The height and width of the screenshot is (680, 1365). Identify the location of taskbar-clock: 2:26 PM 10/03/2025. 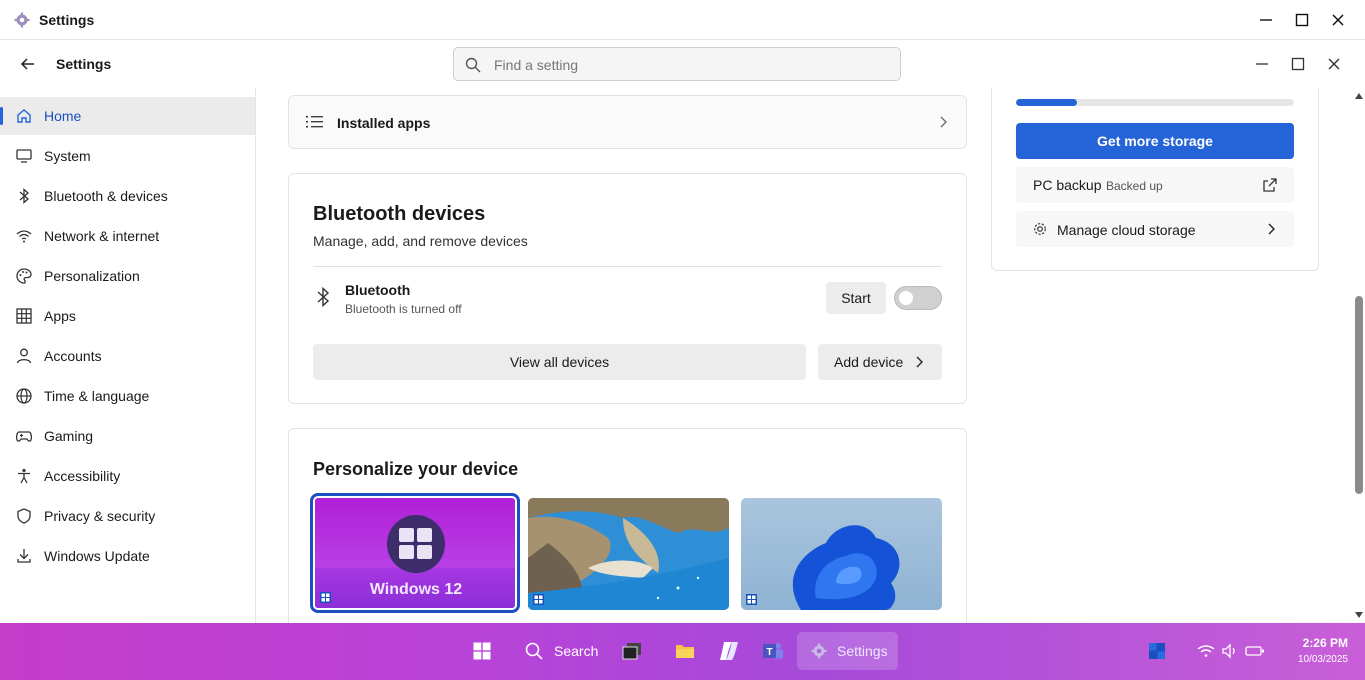
(1314, 650).